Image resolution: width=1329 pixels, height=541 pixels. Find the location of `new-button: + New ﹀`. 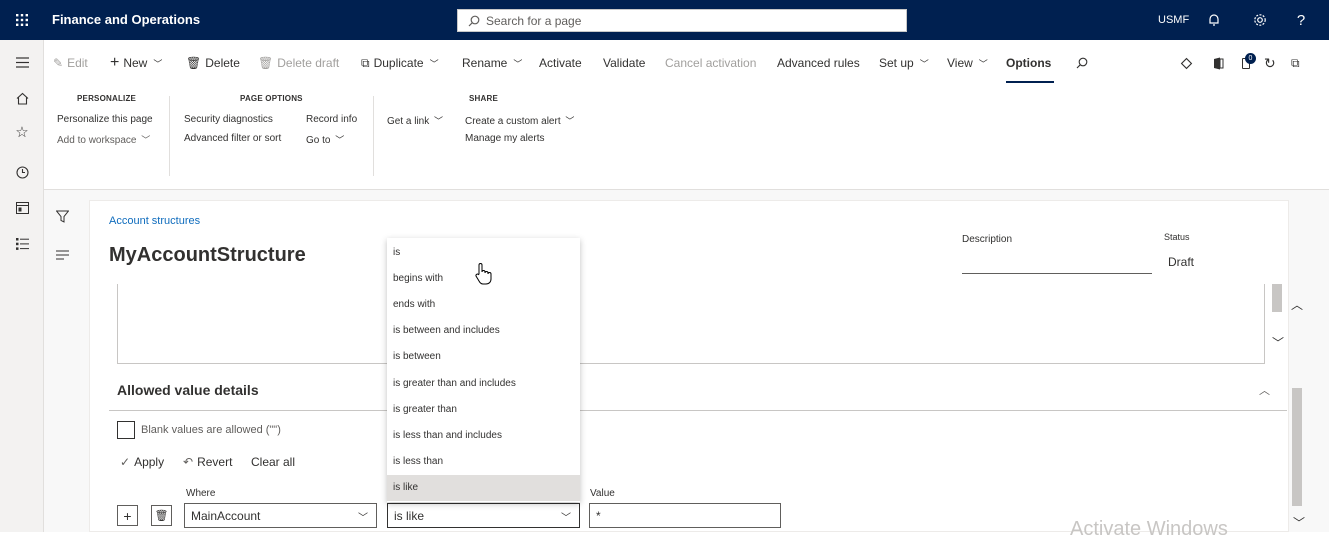

new-button: + New ﹀ is located at coordinates (136, 62).